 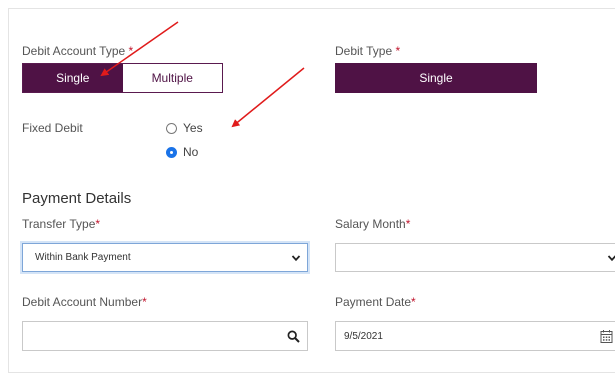 What do you see at coordinates (171, 152) in the screenshot?
I see `radio-no` at bounding box center [171, 152].